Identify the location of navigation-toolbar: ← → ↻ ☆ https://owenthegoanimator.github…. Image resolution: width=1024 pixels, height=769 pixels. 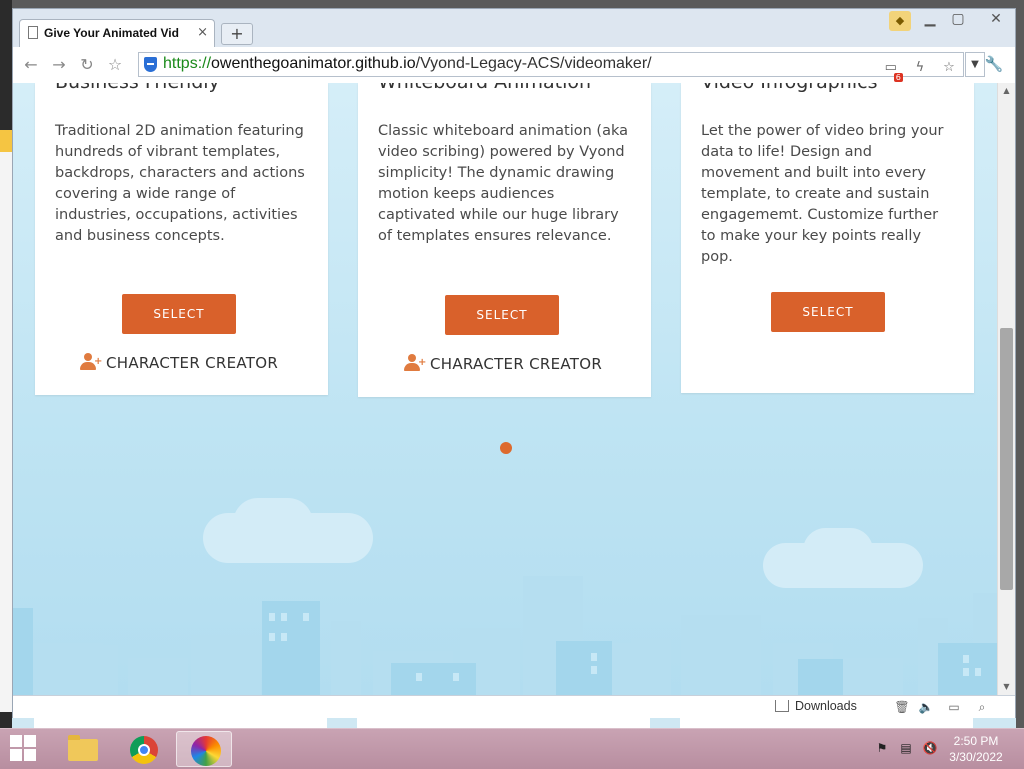
(514, 65).